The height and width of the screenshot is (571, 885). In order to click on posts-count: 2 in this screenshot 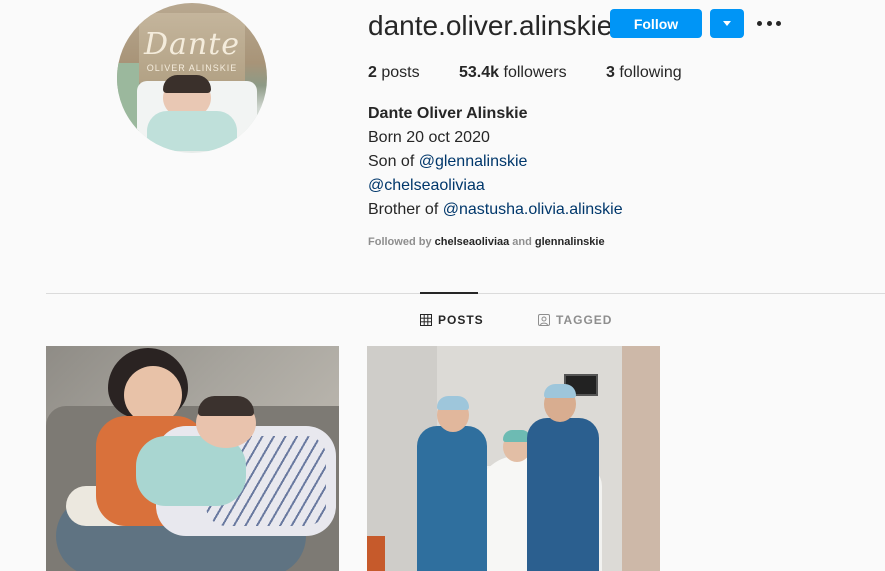, I will do `click(372, 72)`.